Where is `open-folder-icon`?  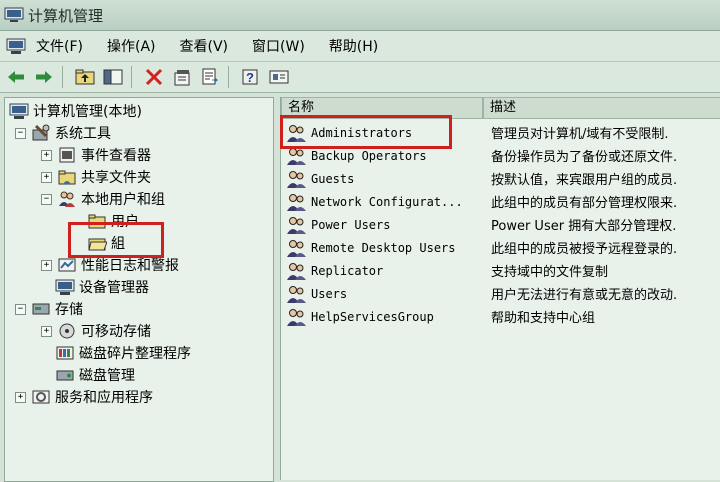
open-folder-icon is located at coordinates (97, 244).